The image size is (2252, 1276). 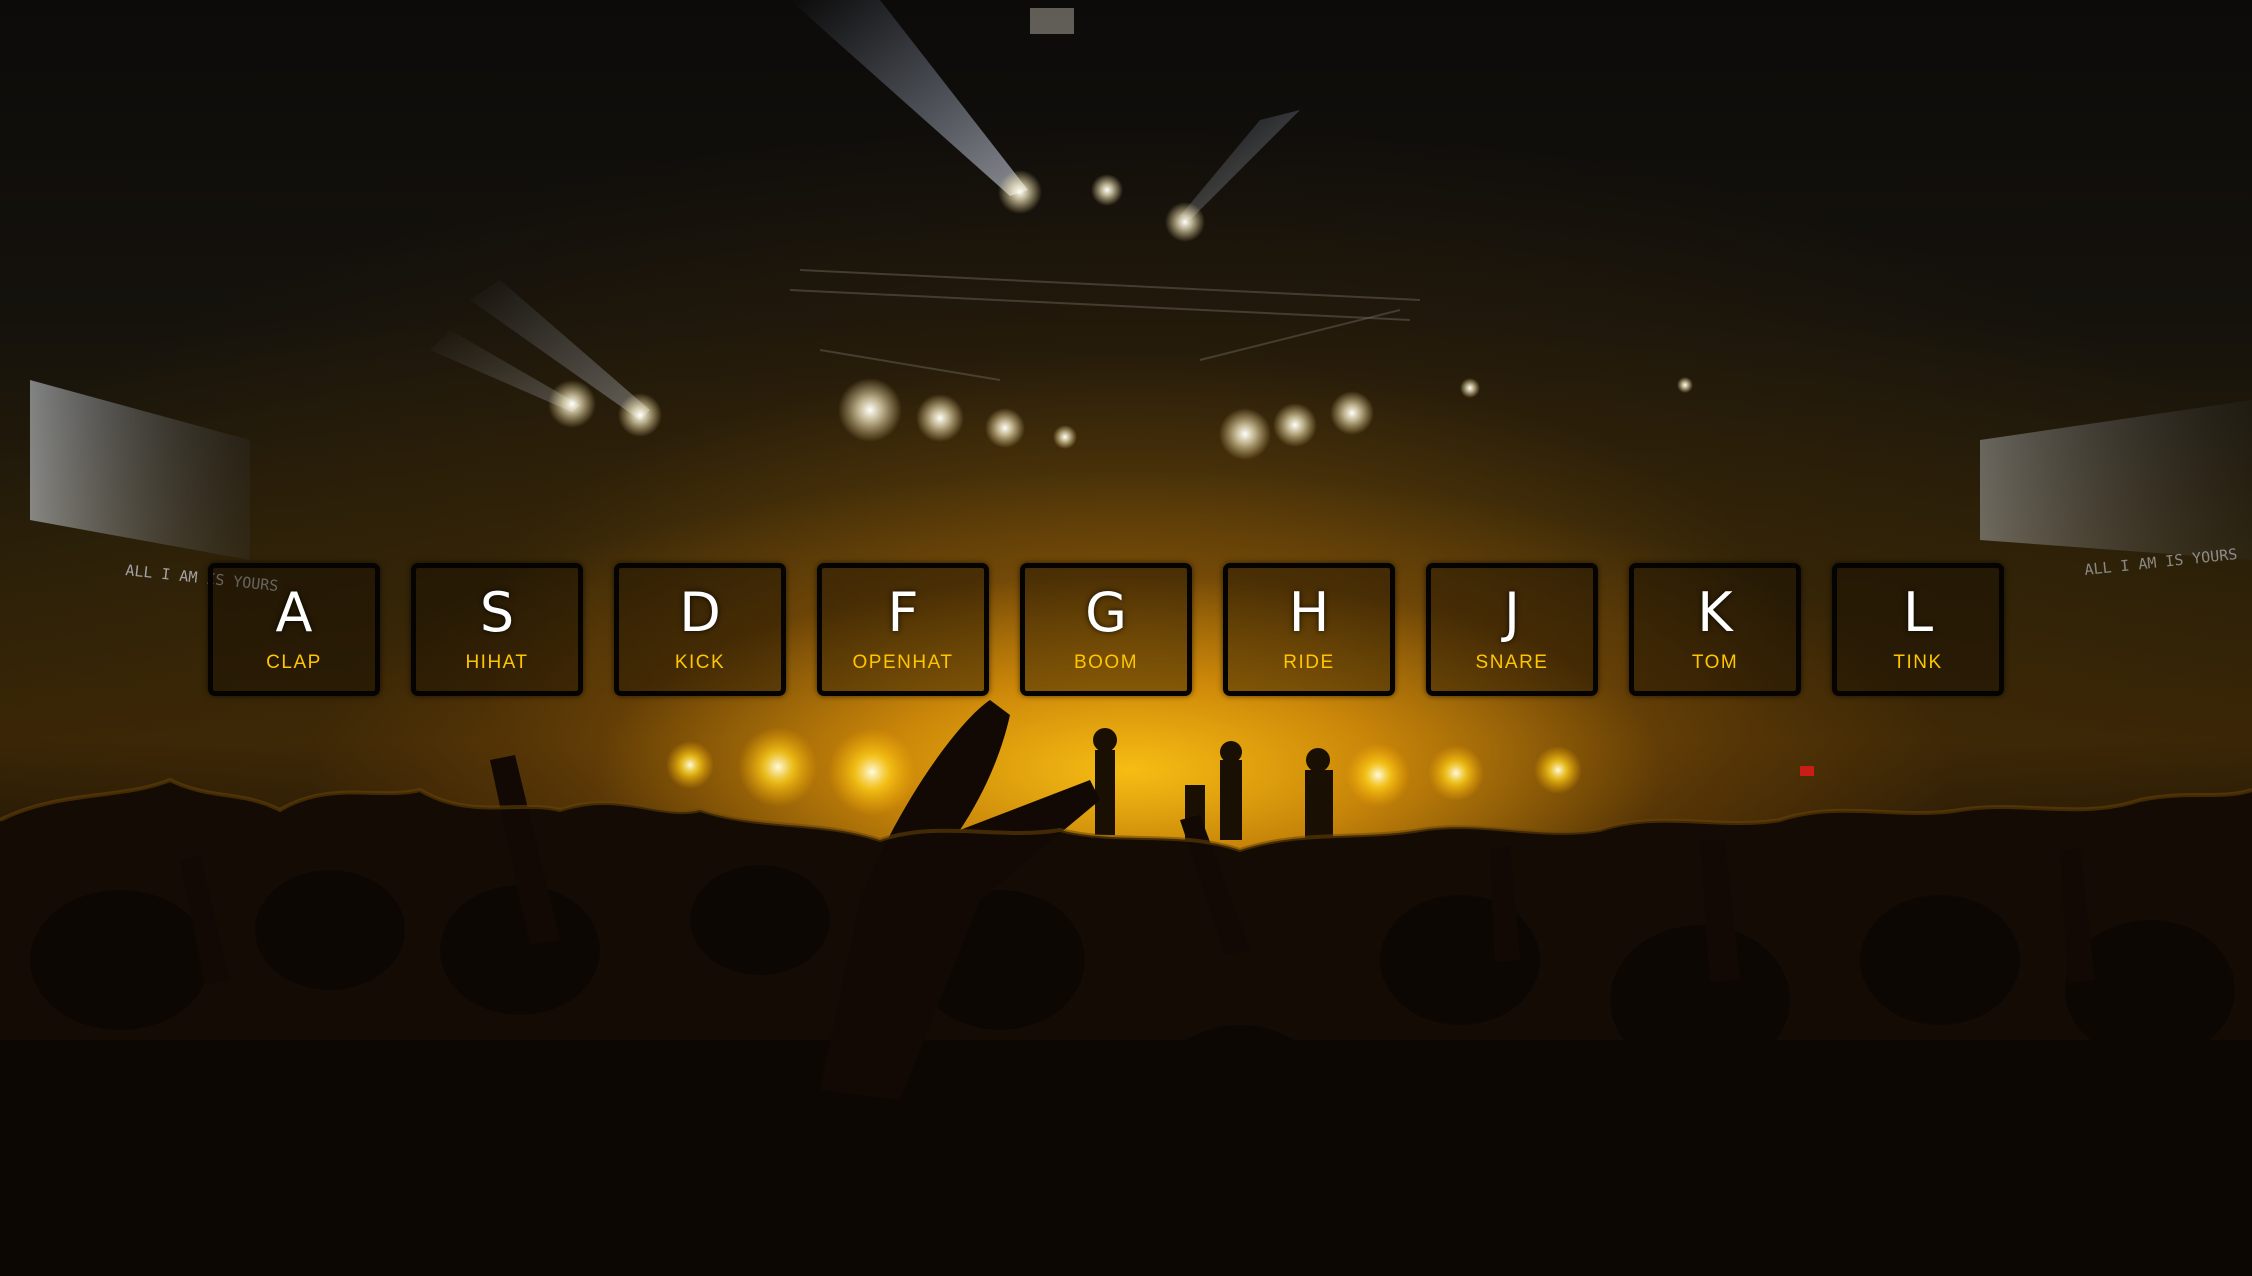 What do you see at coordinates (1106, 662) in the screenshot?
I see `key-sound-label: boom` at bounding box center [1106, 662].